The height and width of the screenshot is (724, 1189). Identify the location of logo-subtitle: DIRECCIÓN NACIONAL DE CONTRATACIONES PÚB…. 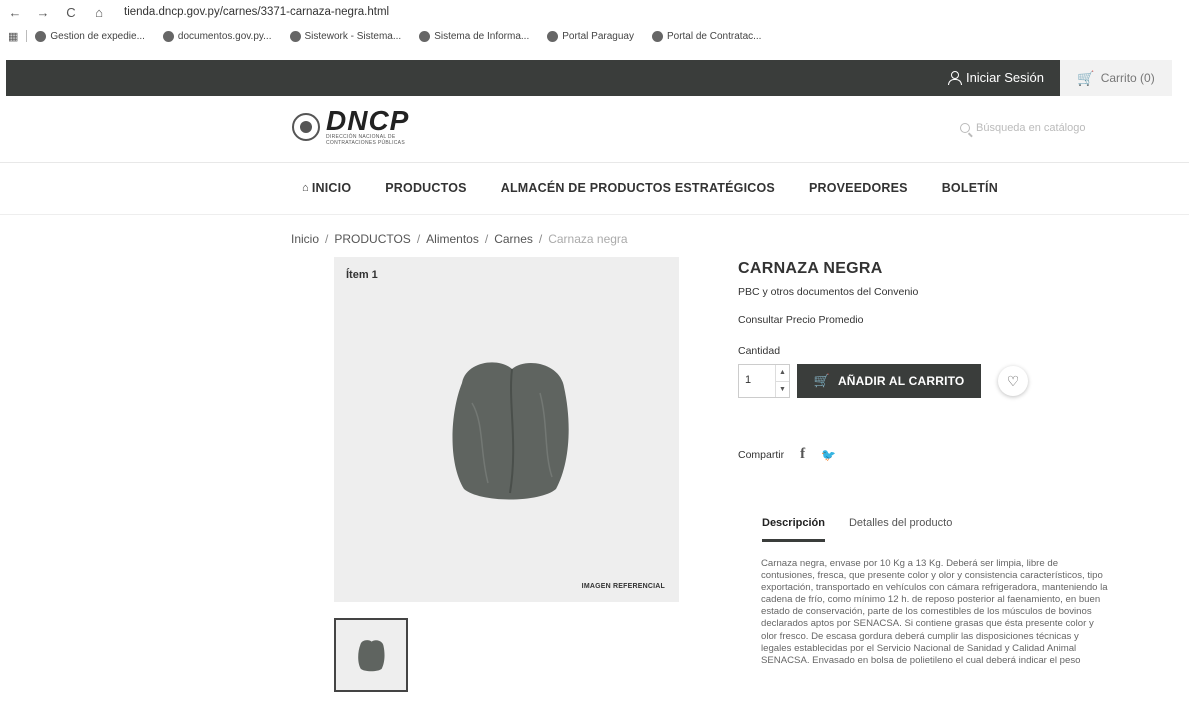
(365, 140).